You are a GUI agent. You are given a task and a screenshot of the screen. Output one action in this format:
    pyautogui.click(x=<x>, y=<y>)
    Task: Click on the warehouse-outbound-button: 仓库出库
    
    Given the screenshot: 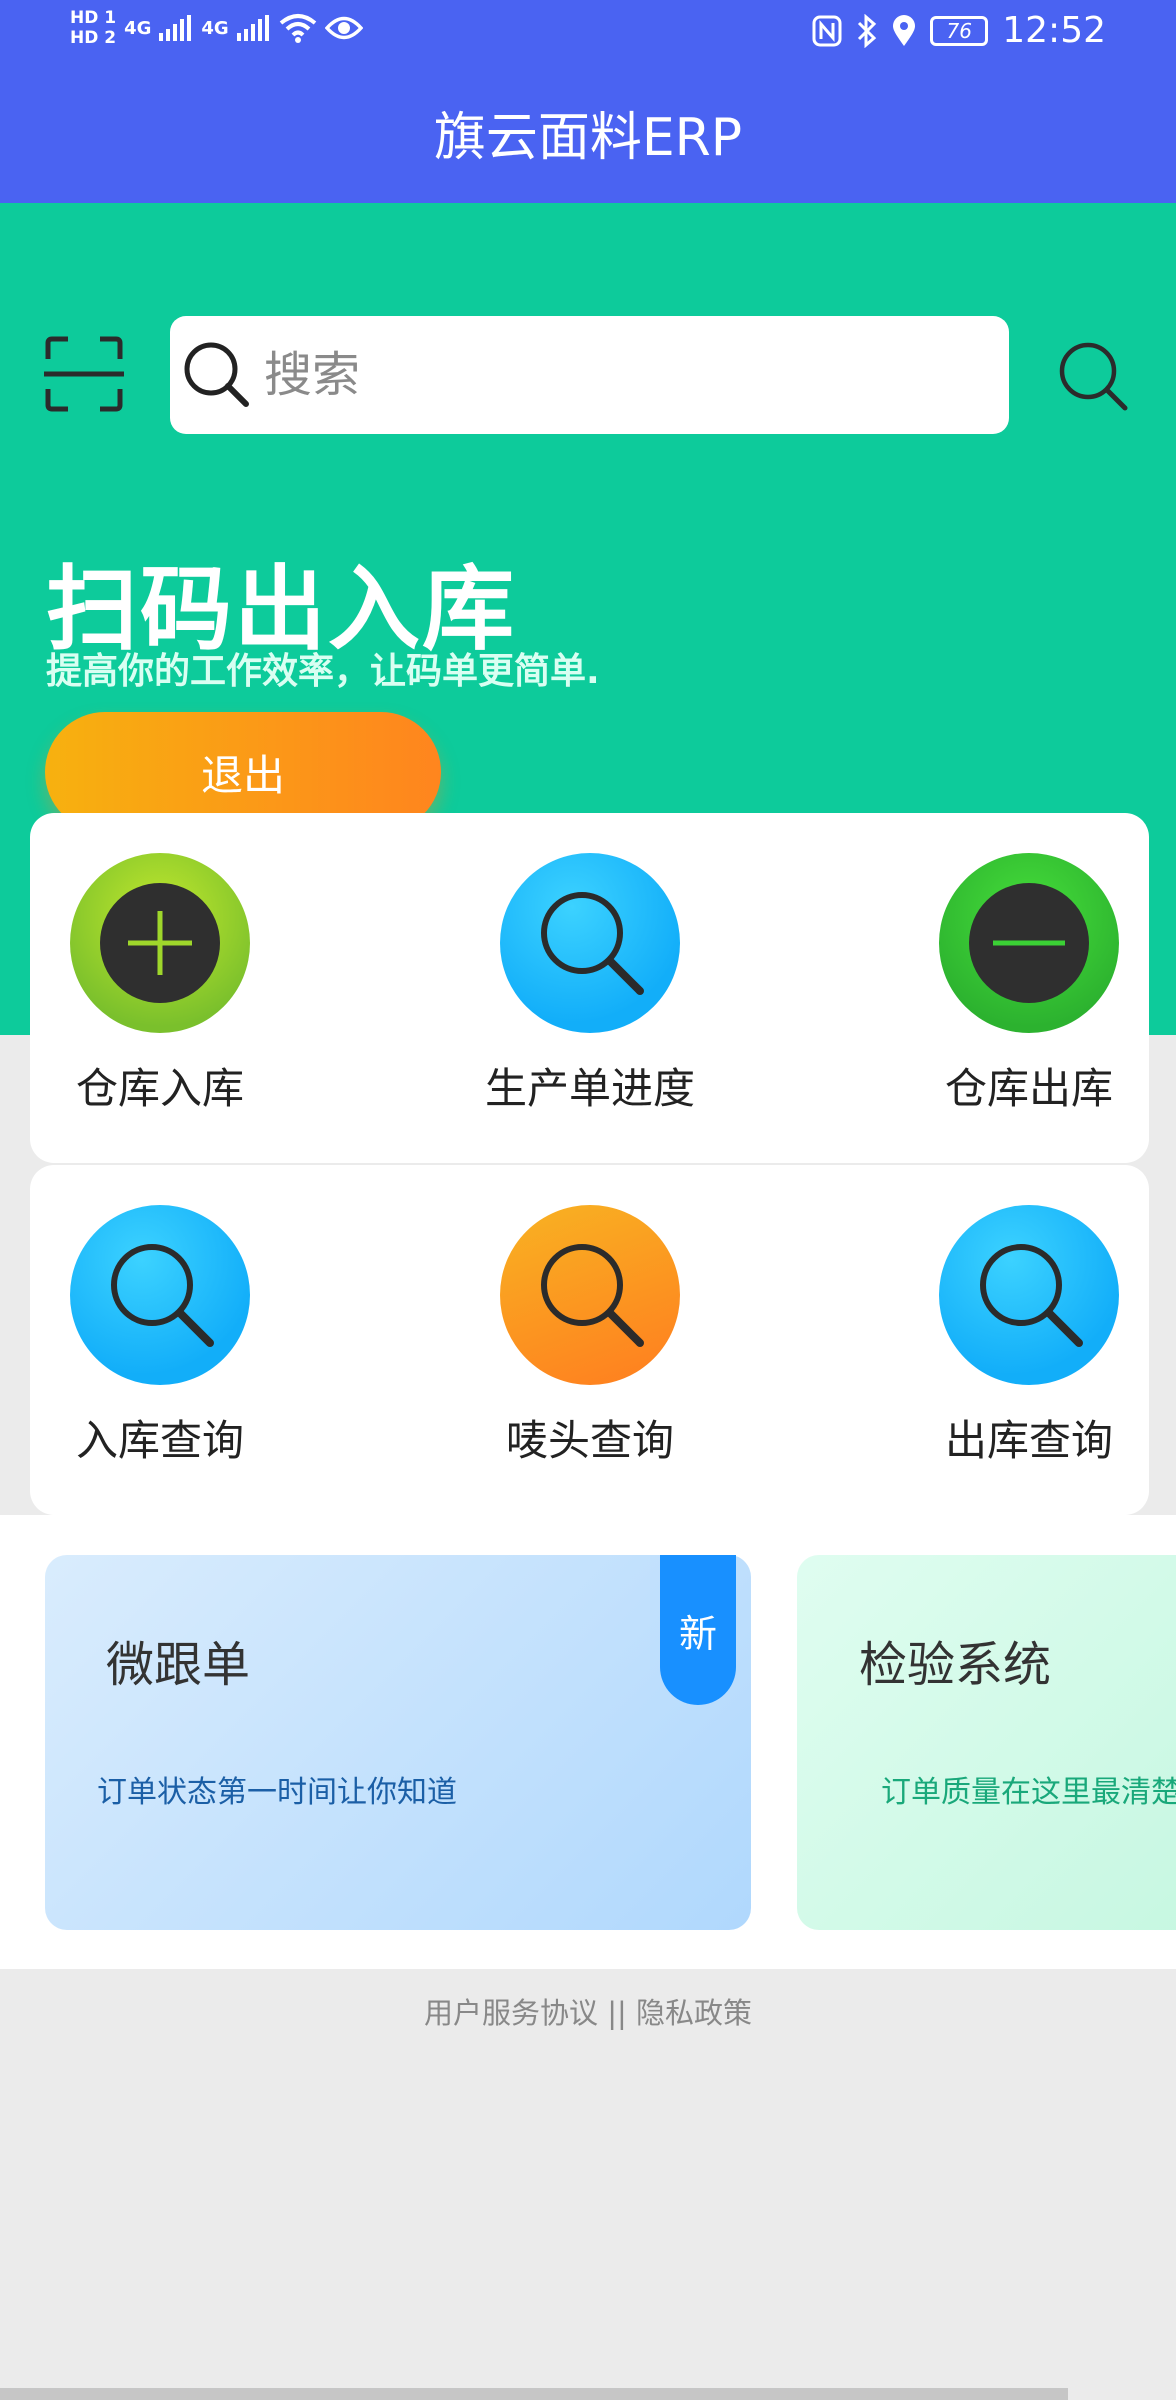 What is the action you would take?
    pyautogui.click(x=1029, y=984)
    